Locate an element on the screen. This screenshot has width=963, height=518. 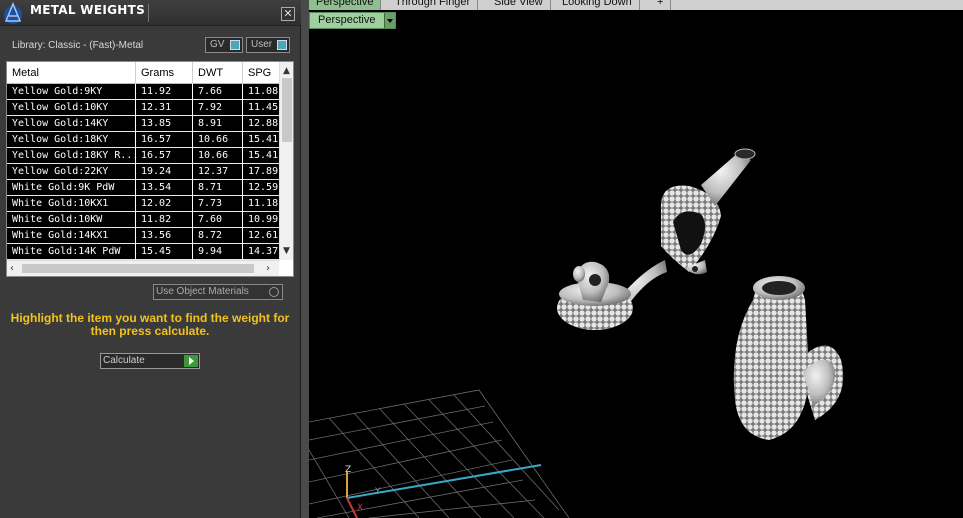
cell-spg: 11.18 is located at coordinates (263, 204).